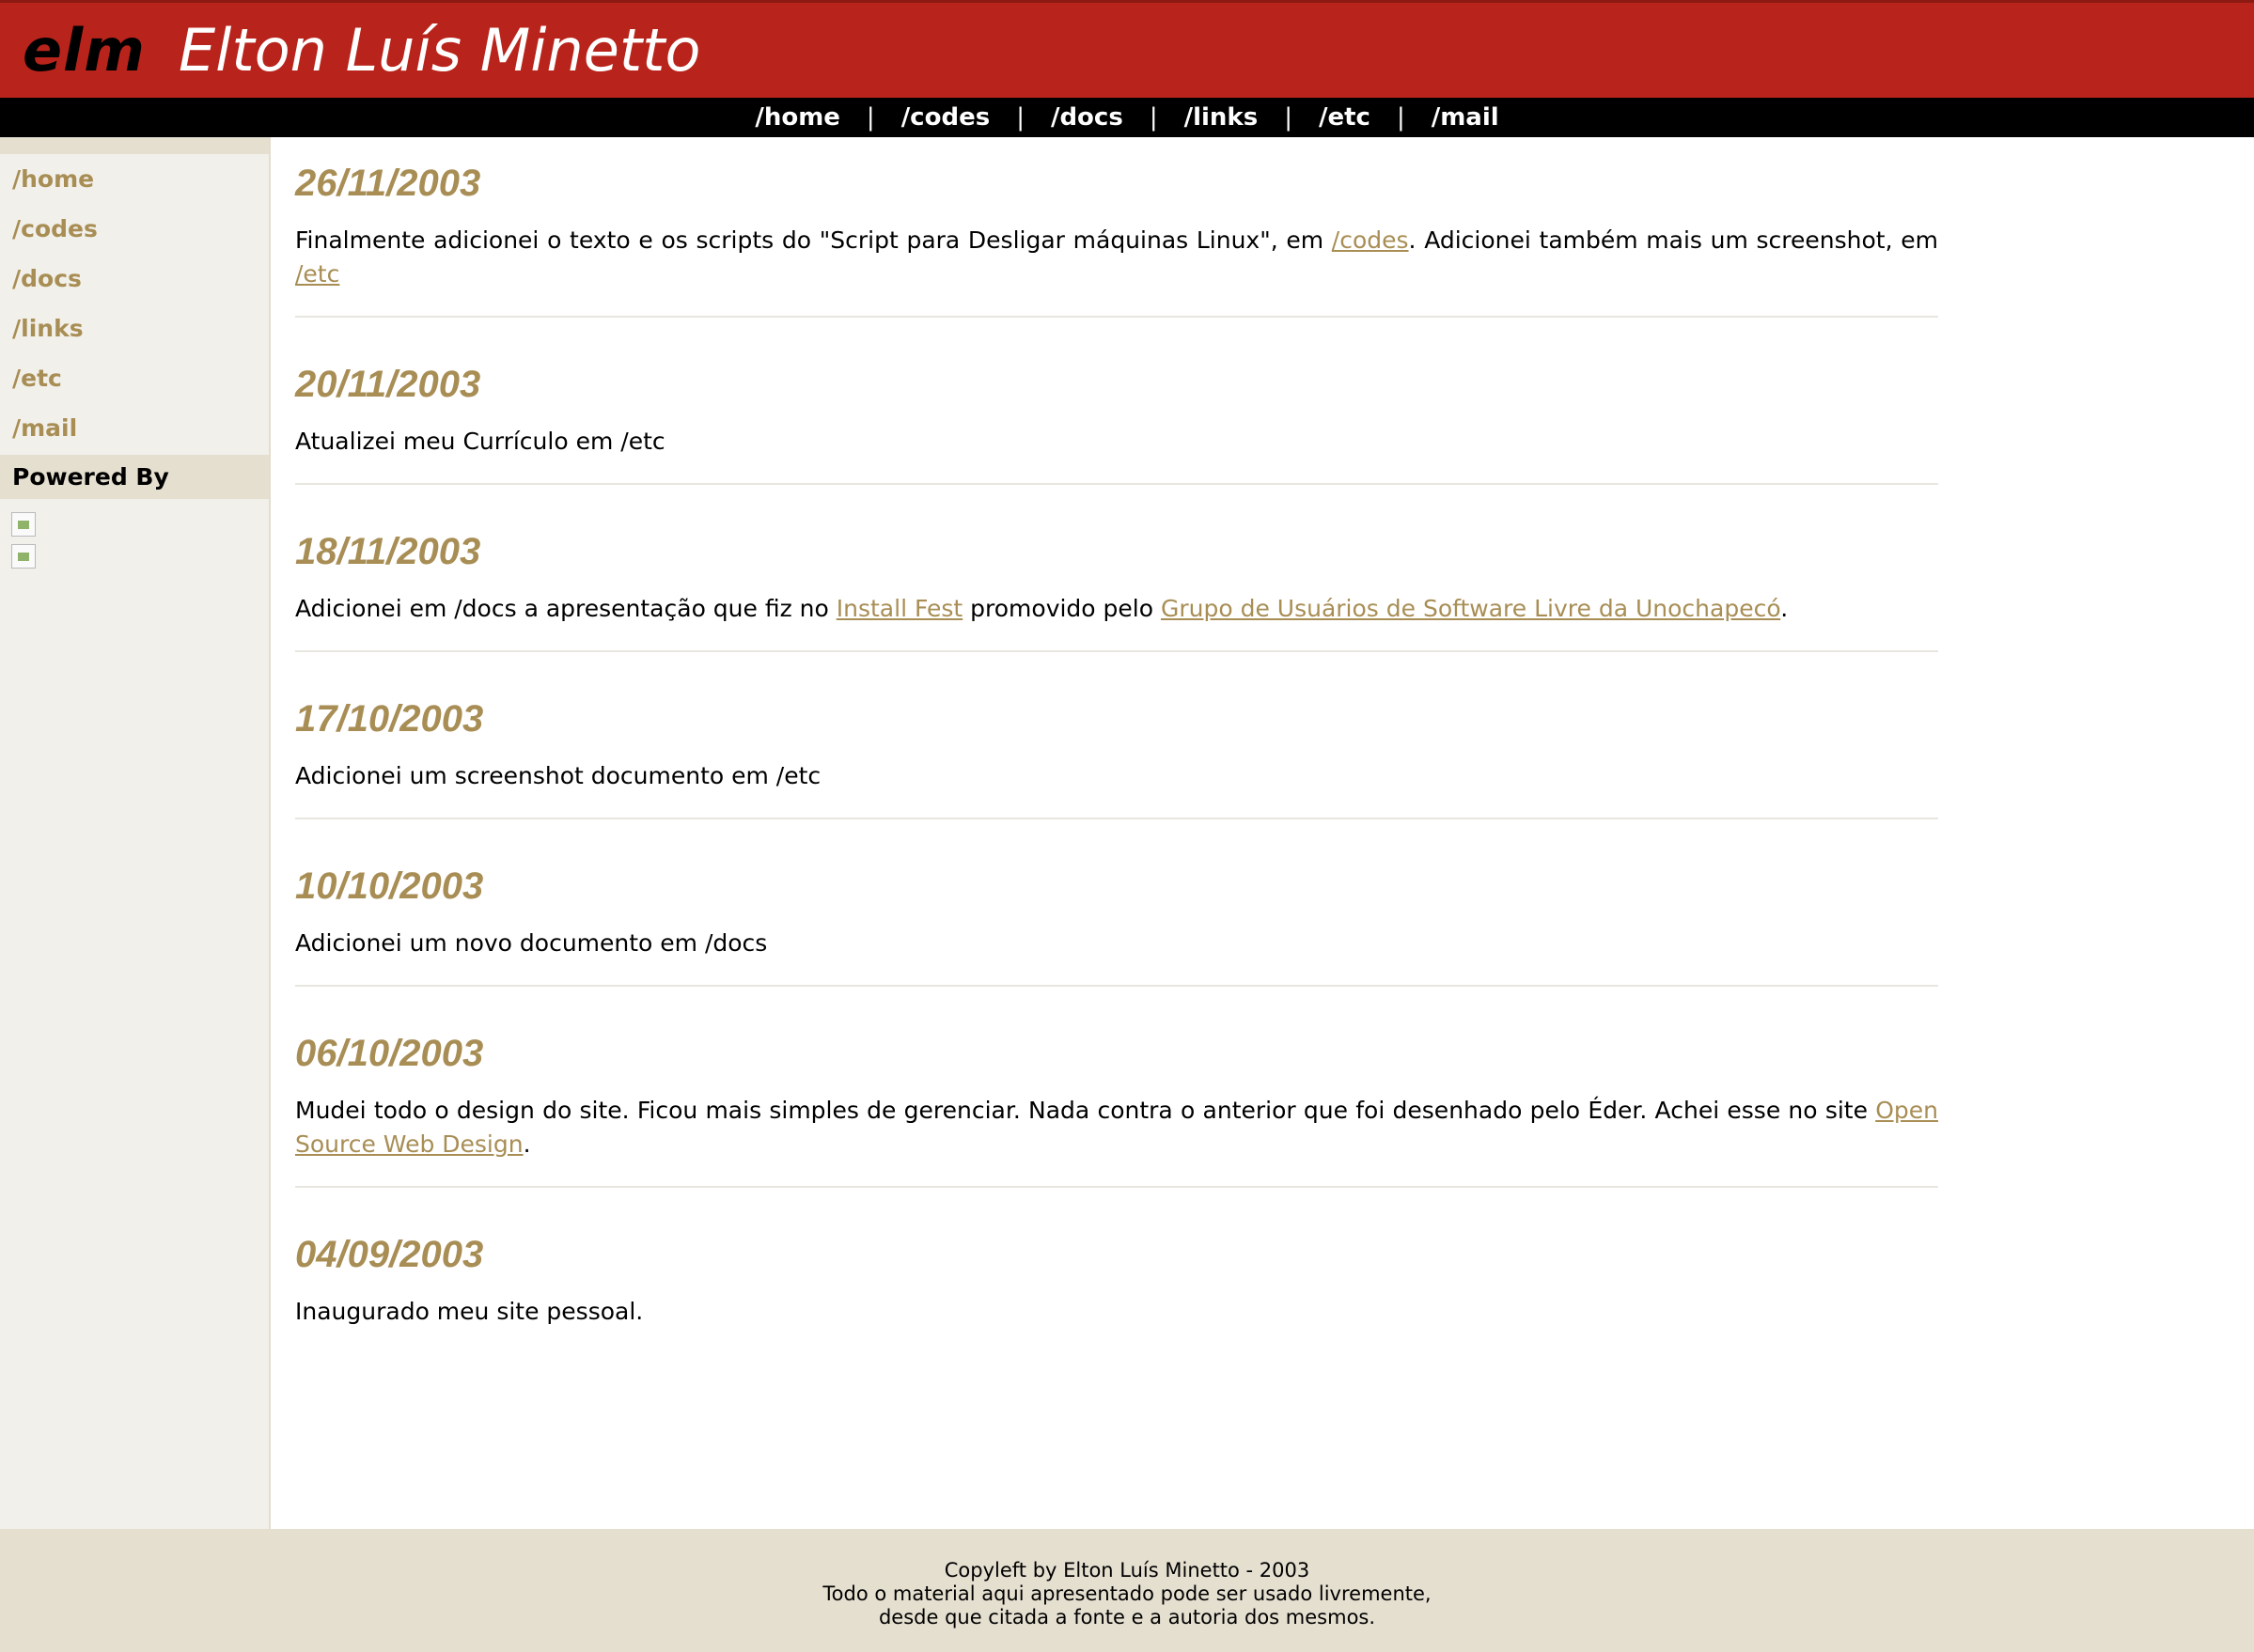 This screenshot has width=2254, height=1652. Describe the element at coordinates (798, 117) in the screenshot. I see `topnav-home-link: /home` at that location.